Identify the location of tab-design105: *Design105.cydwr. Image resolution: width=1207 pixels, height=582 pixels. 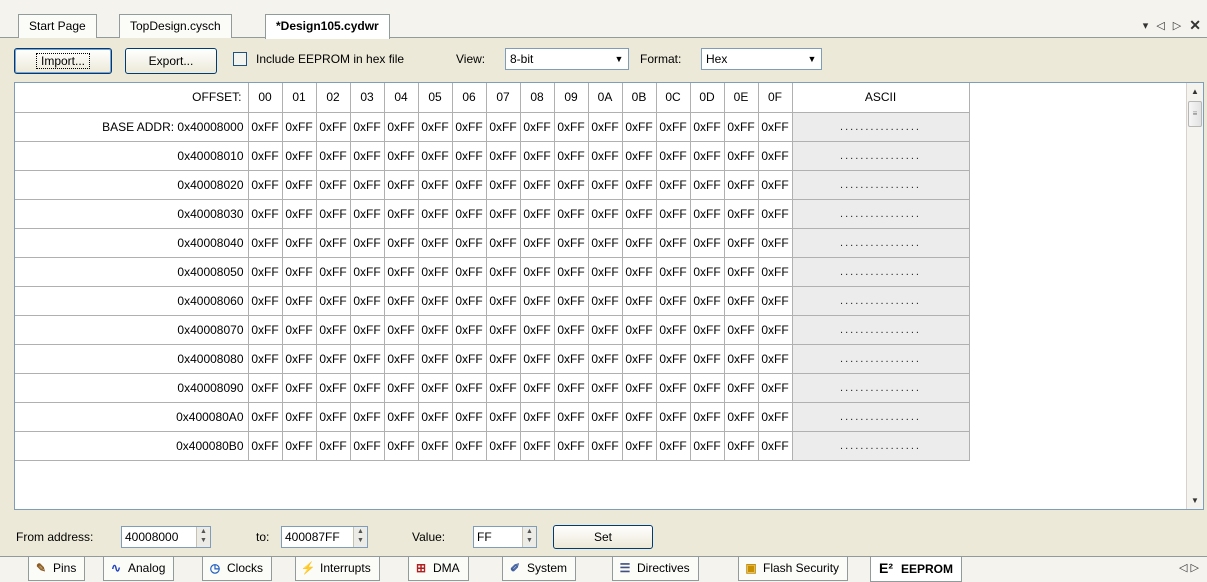
(327, 26).